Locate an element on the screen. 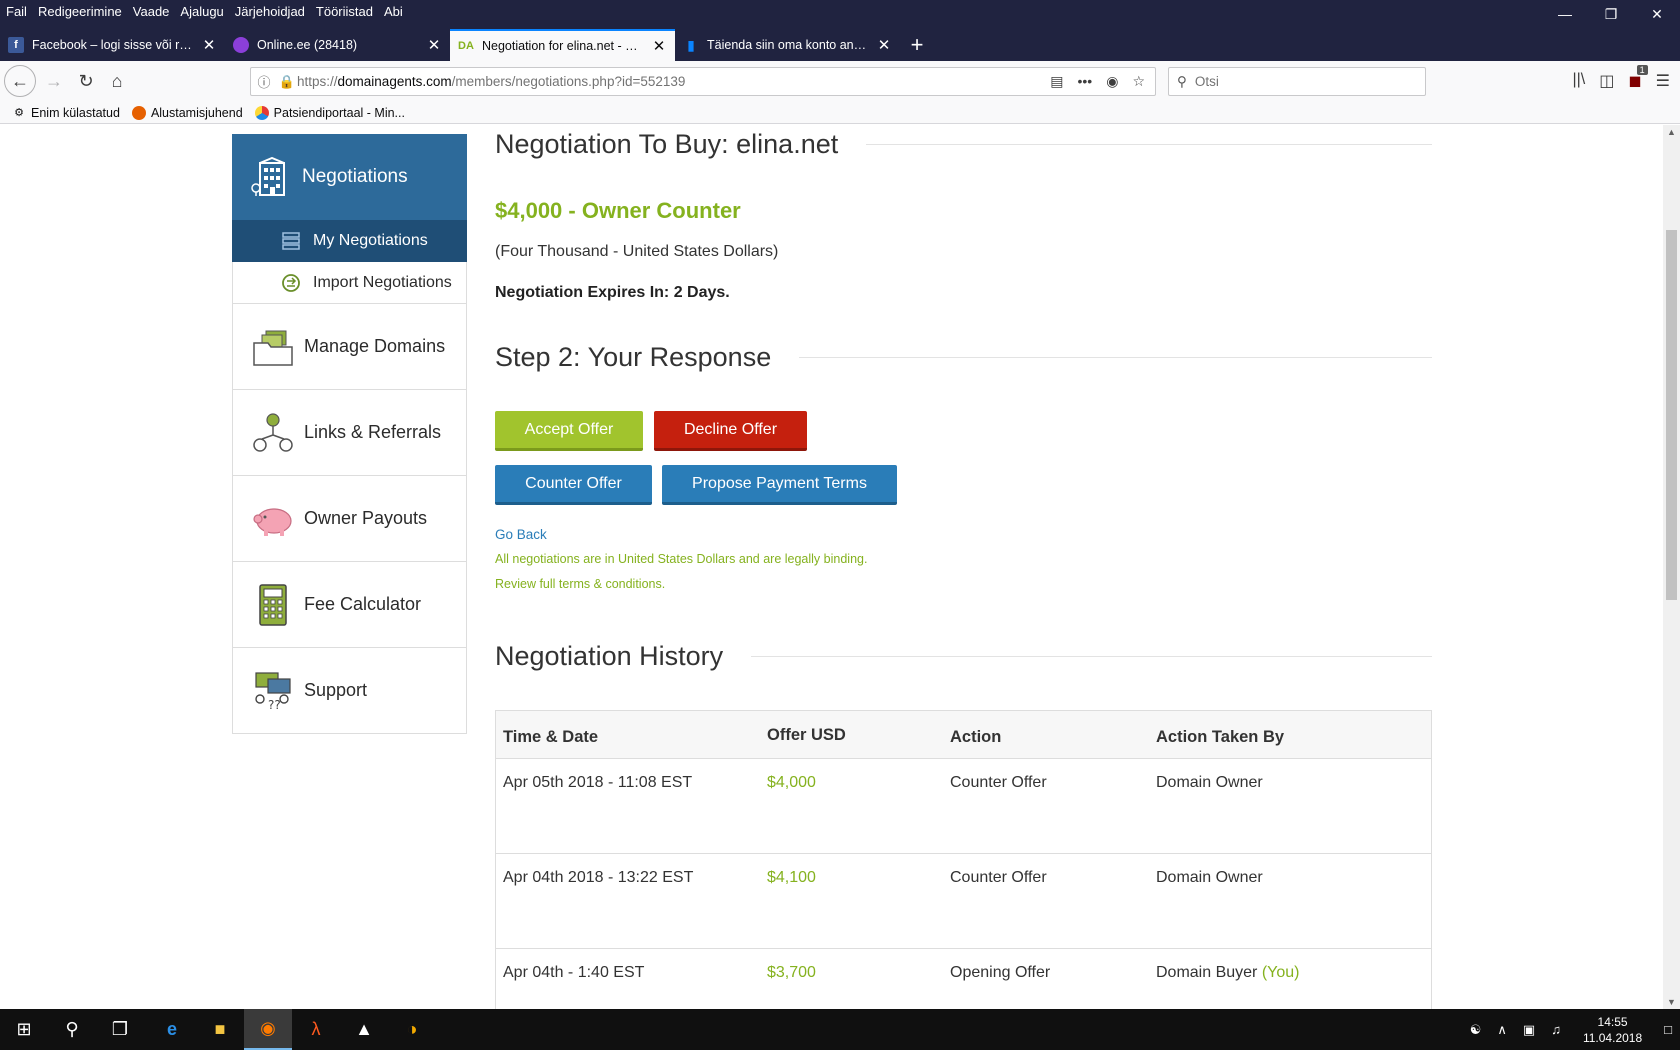 This screenshot has height=1050, width=1680. bookmark-getting-started: Alustamisjuhend is located at coordinates (187, 112).